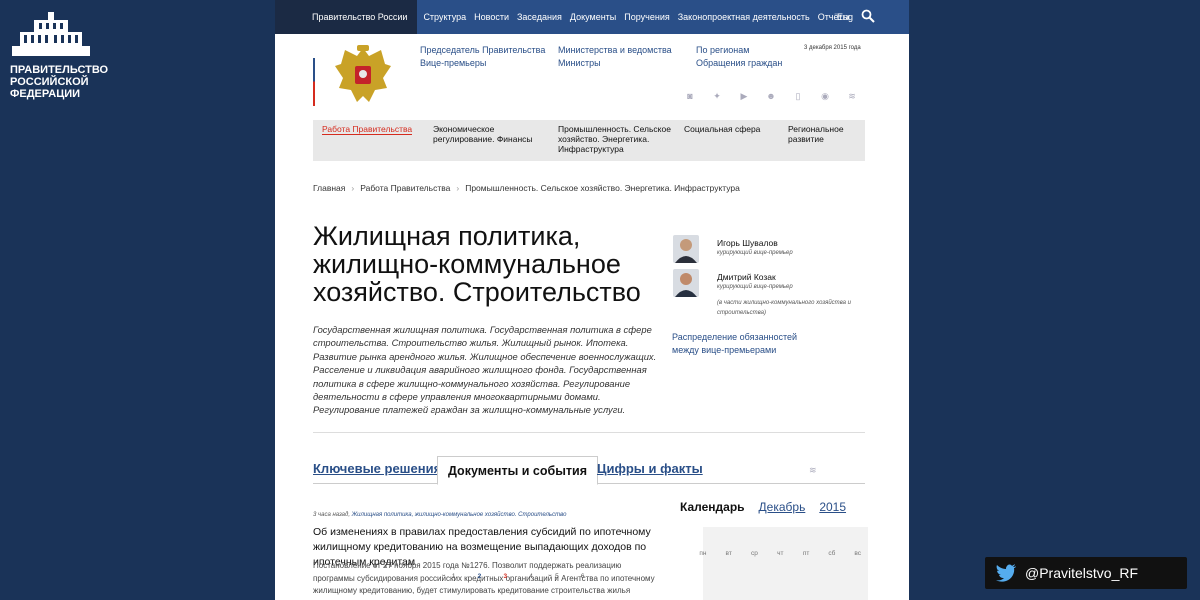  I want to click on header-links-1: Председатель Правительства Вице-премьеры, so click(482, 57).